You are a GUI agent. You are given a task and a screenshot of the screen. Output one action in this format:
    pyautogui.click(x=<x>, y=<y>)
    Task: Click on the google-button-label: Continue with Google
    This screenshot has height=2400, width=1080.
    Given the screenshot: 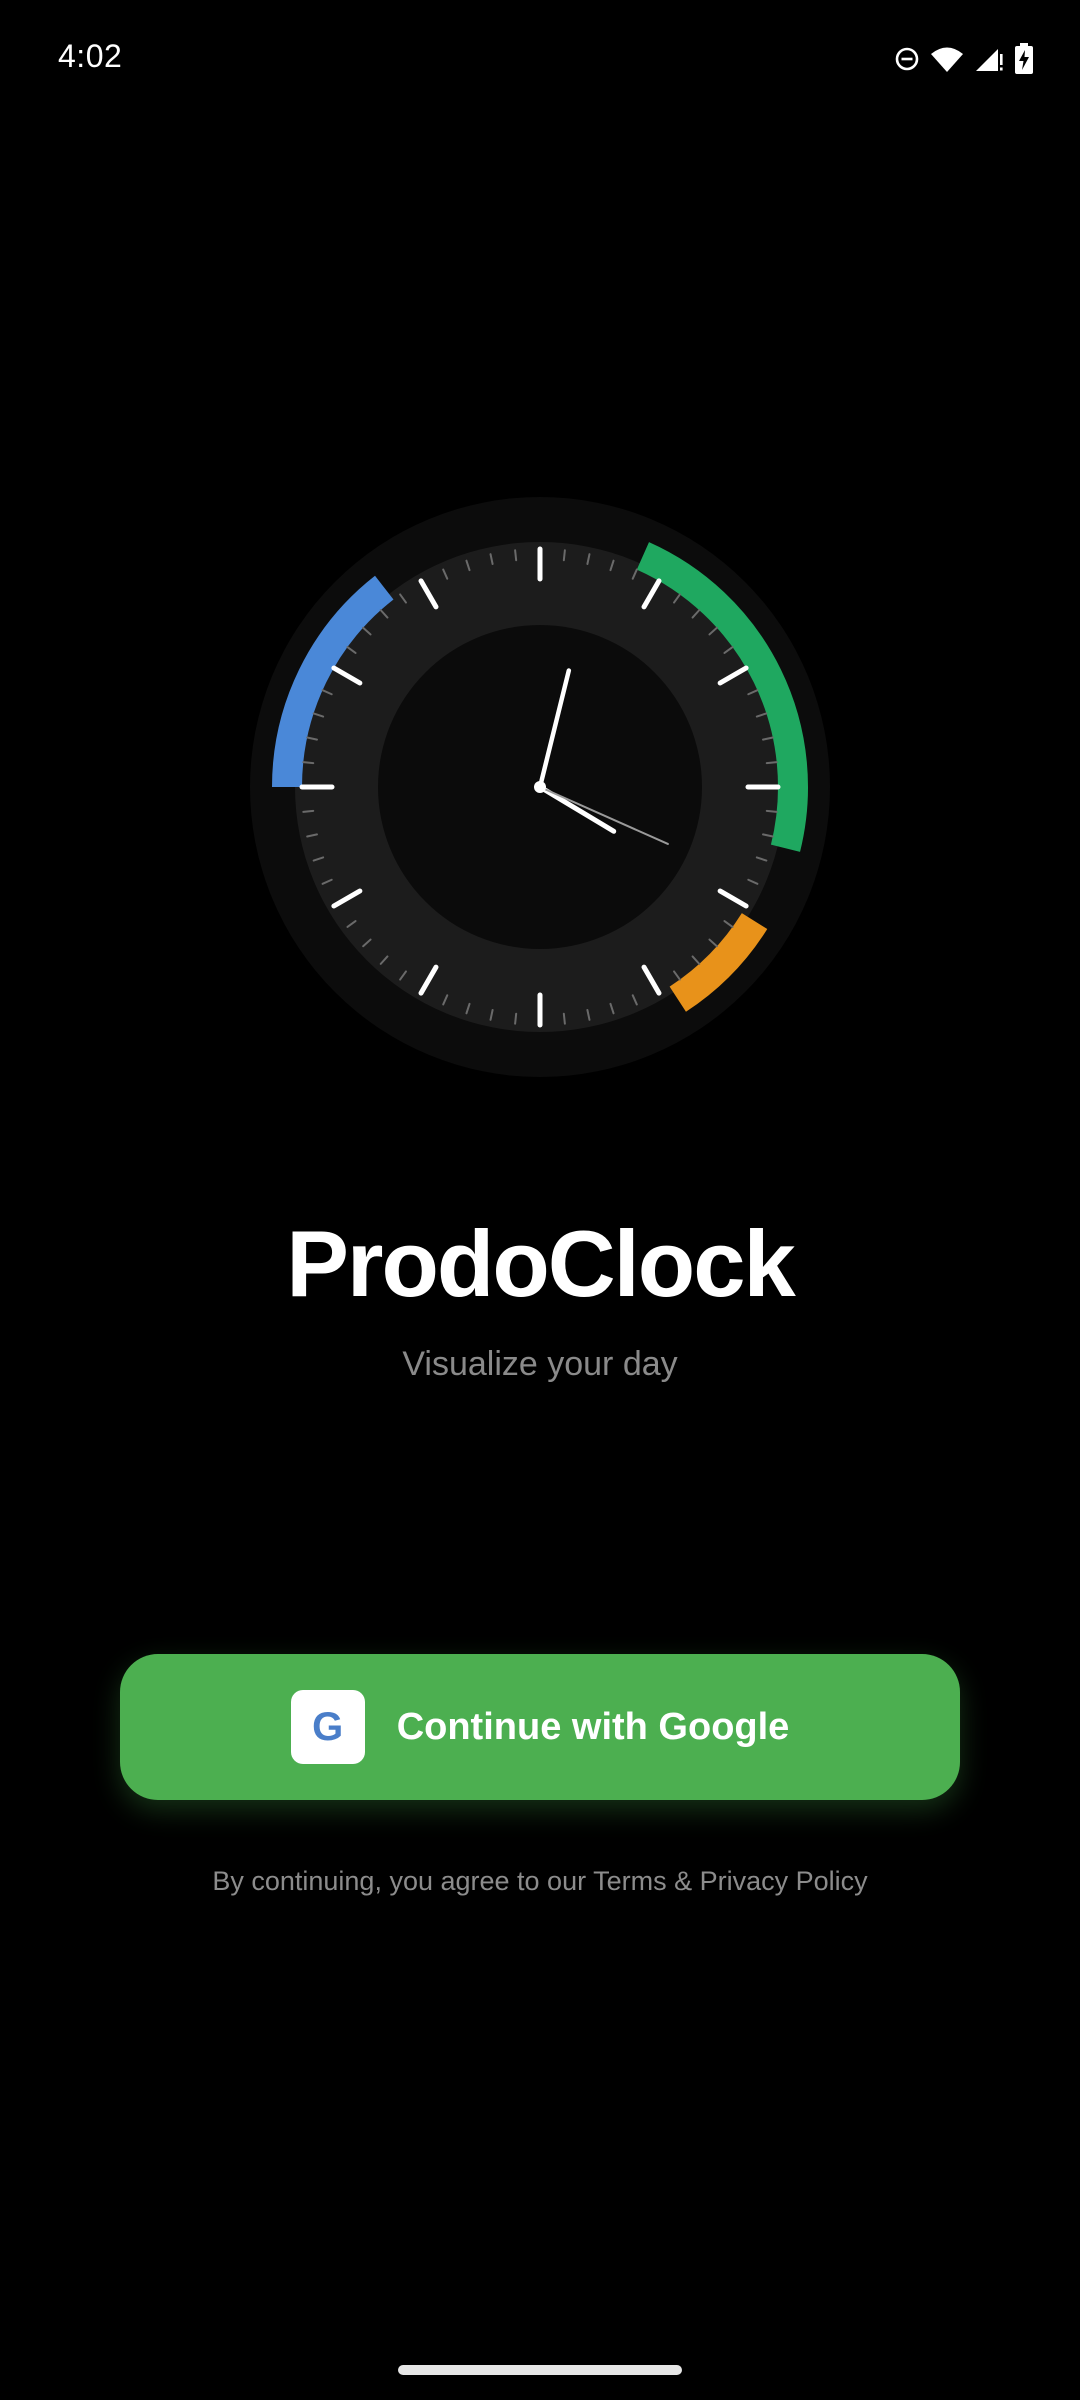 What is the action you would take?
    pyautogui.click(x=593, y=1726)
    